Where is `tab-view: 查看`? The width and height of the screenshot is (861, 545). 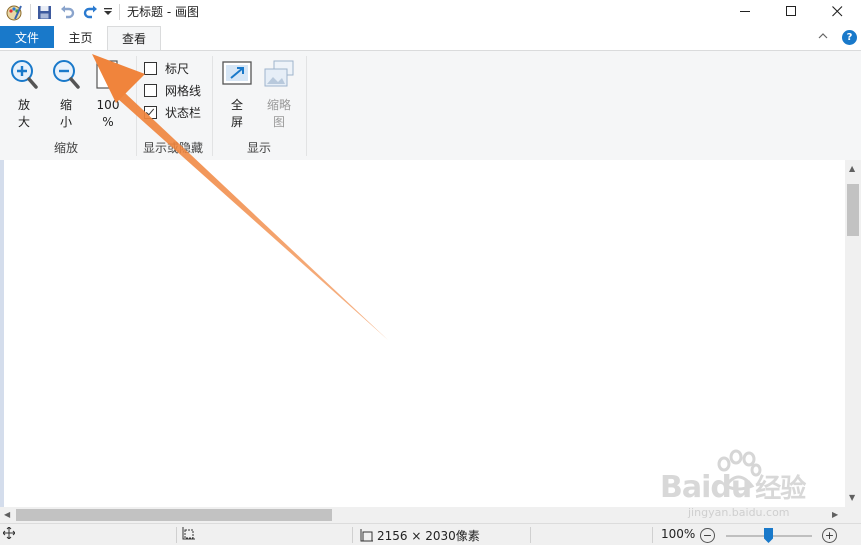
tab-view: 查看 is located at coordinates (134, 38).